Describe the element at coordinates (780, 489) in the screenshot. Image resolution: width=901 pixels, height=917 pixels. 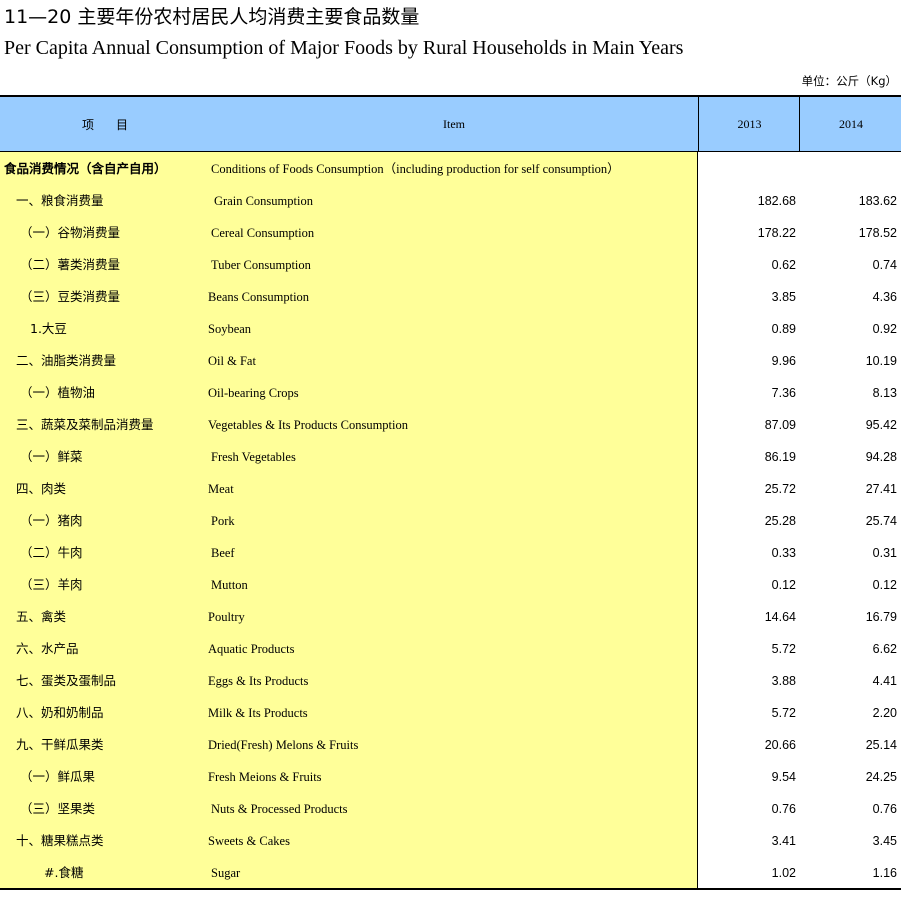
I see `value-2013: 25.72` at that location.